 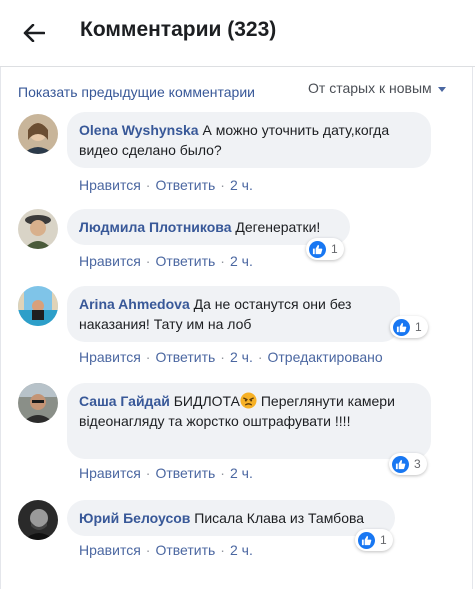 What do you see at coordinates (134, 304) in the screenshot?
I see `comment-author: Arina Ahmedova` at bounding box center [134, 304].